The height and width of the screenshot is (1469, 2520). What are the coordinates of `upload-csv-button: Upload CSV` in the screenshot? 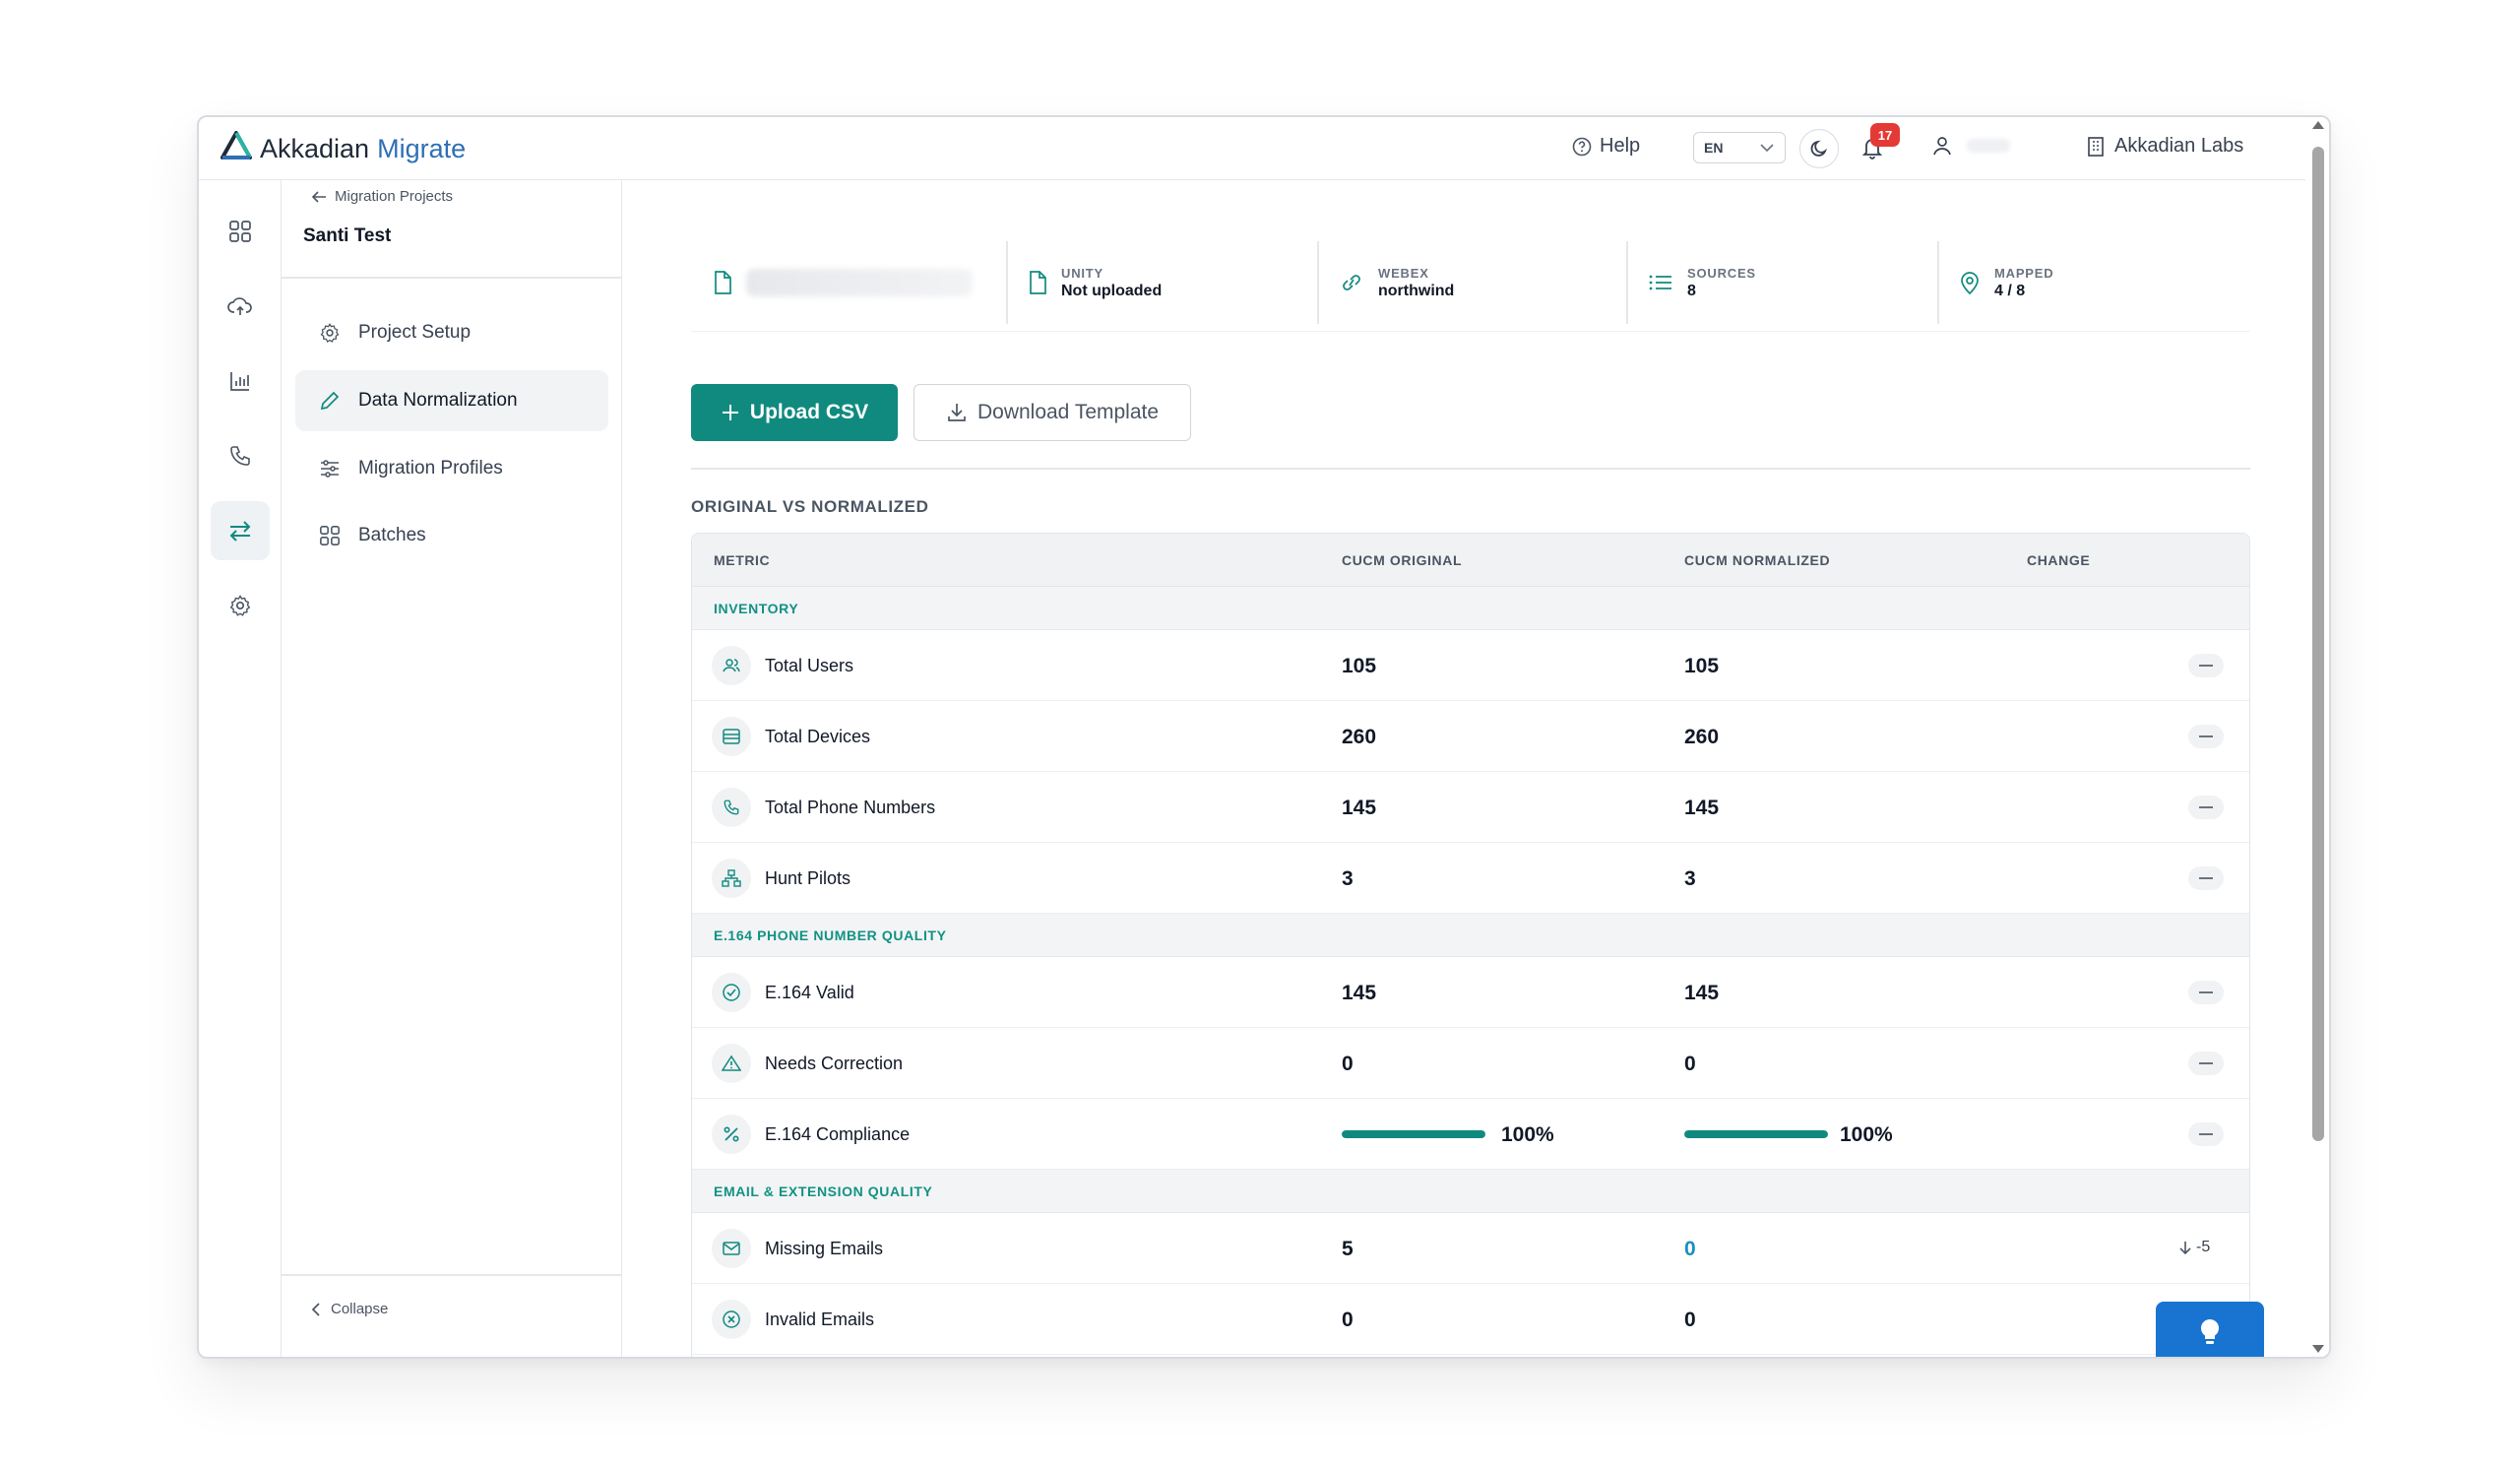 It's located at (794, 412).